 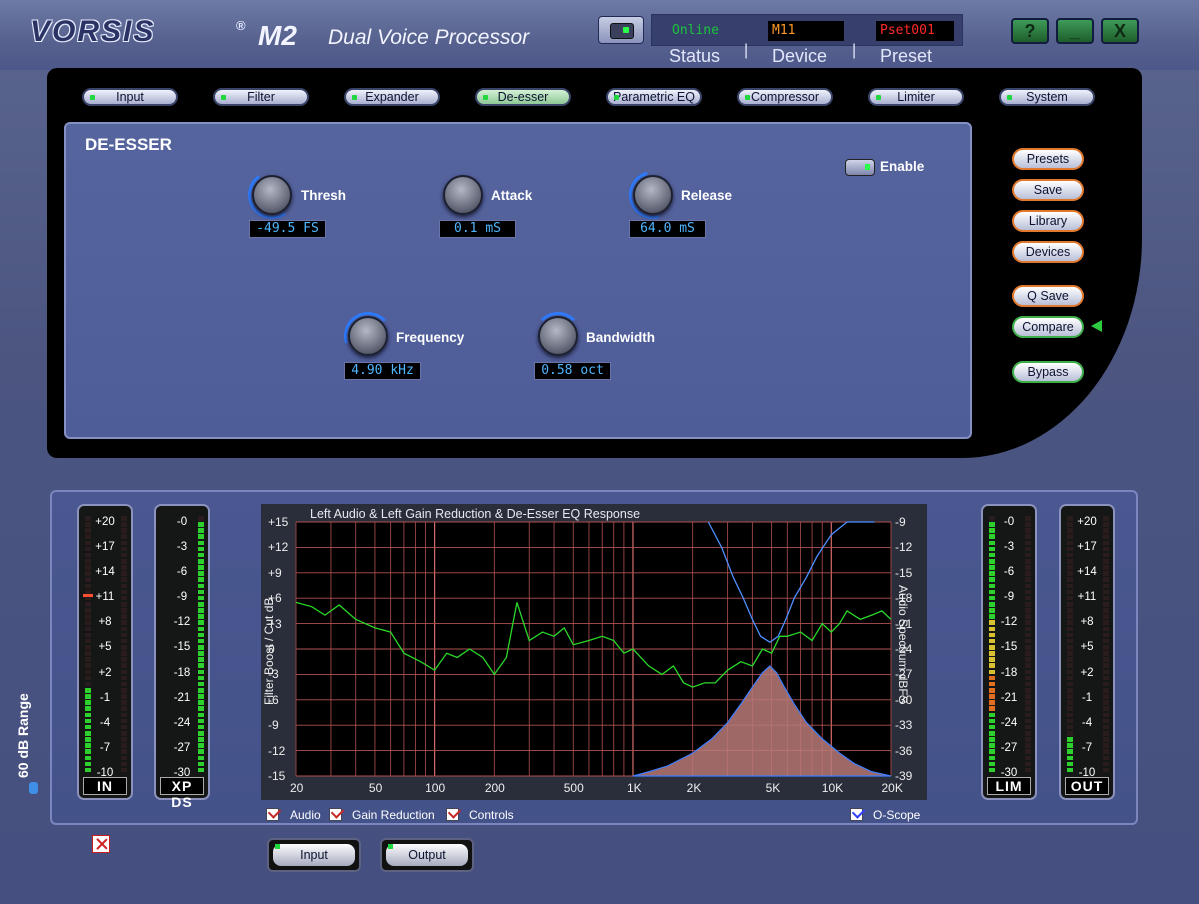 I want to click on input-button: Input, so click(x=314, y=855).